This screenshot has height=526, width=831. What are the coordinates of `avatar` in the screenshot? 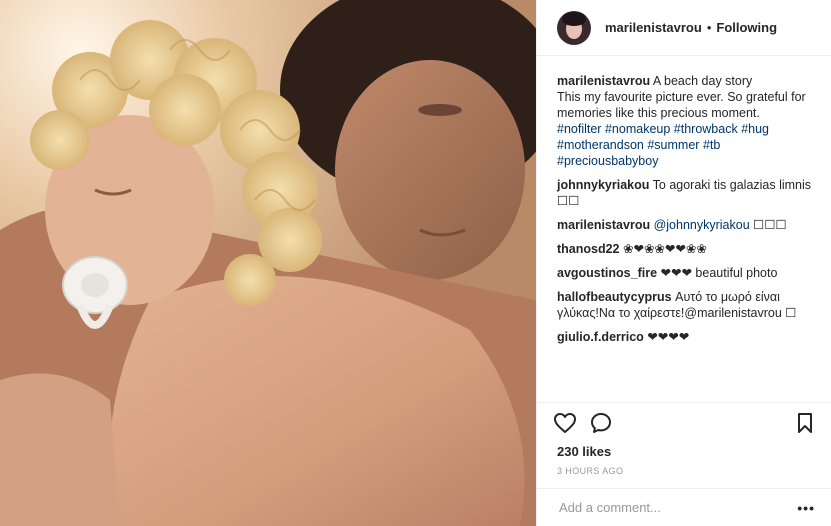 It's located at (574, 27).